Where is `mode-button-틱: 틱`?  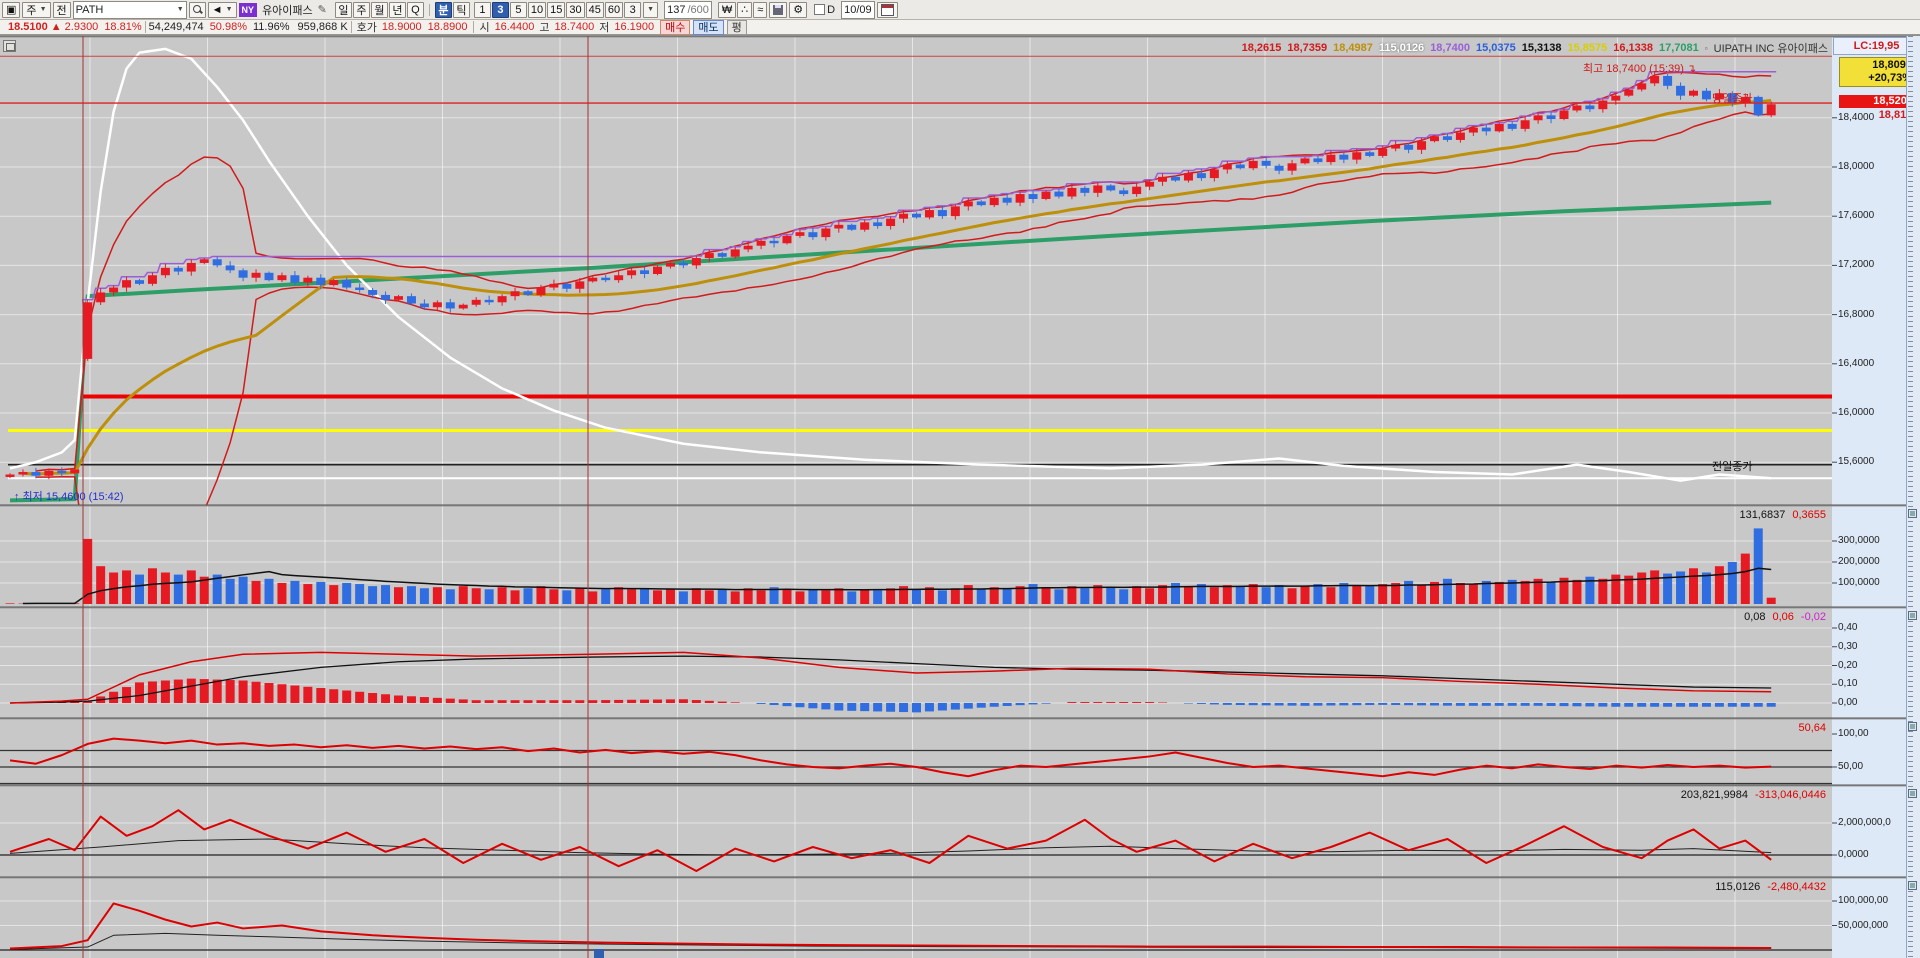
mode-button-틱: 틱 is located at coordinates (461, 9).